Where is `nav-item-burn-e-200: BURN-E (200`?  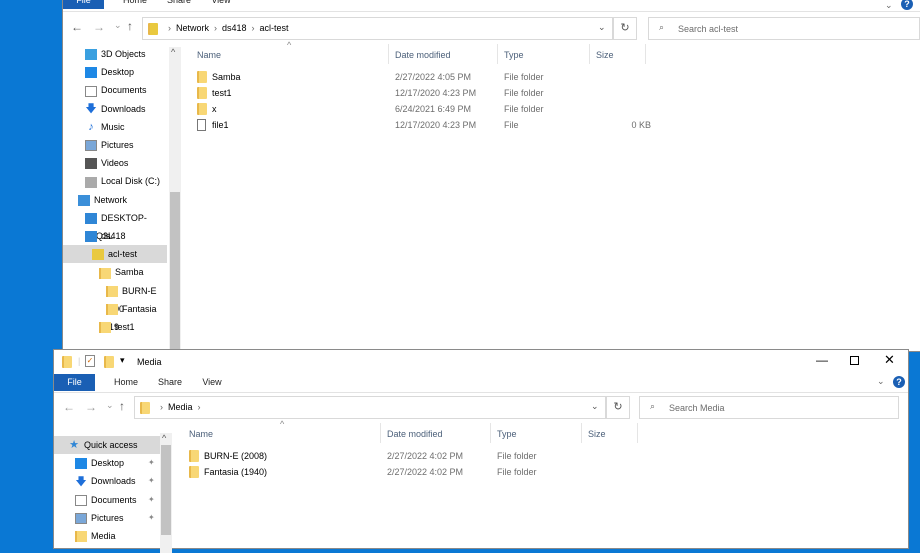
nav-item-burn-e-200: BURN-E (200 is located at coordinates (115, 298).